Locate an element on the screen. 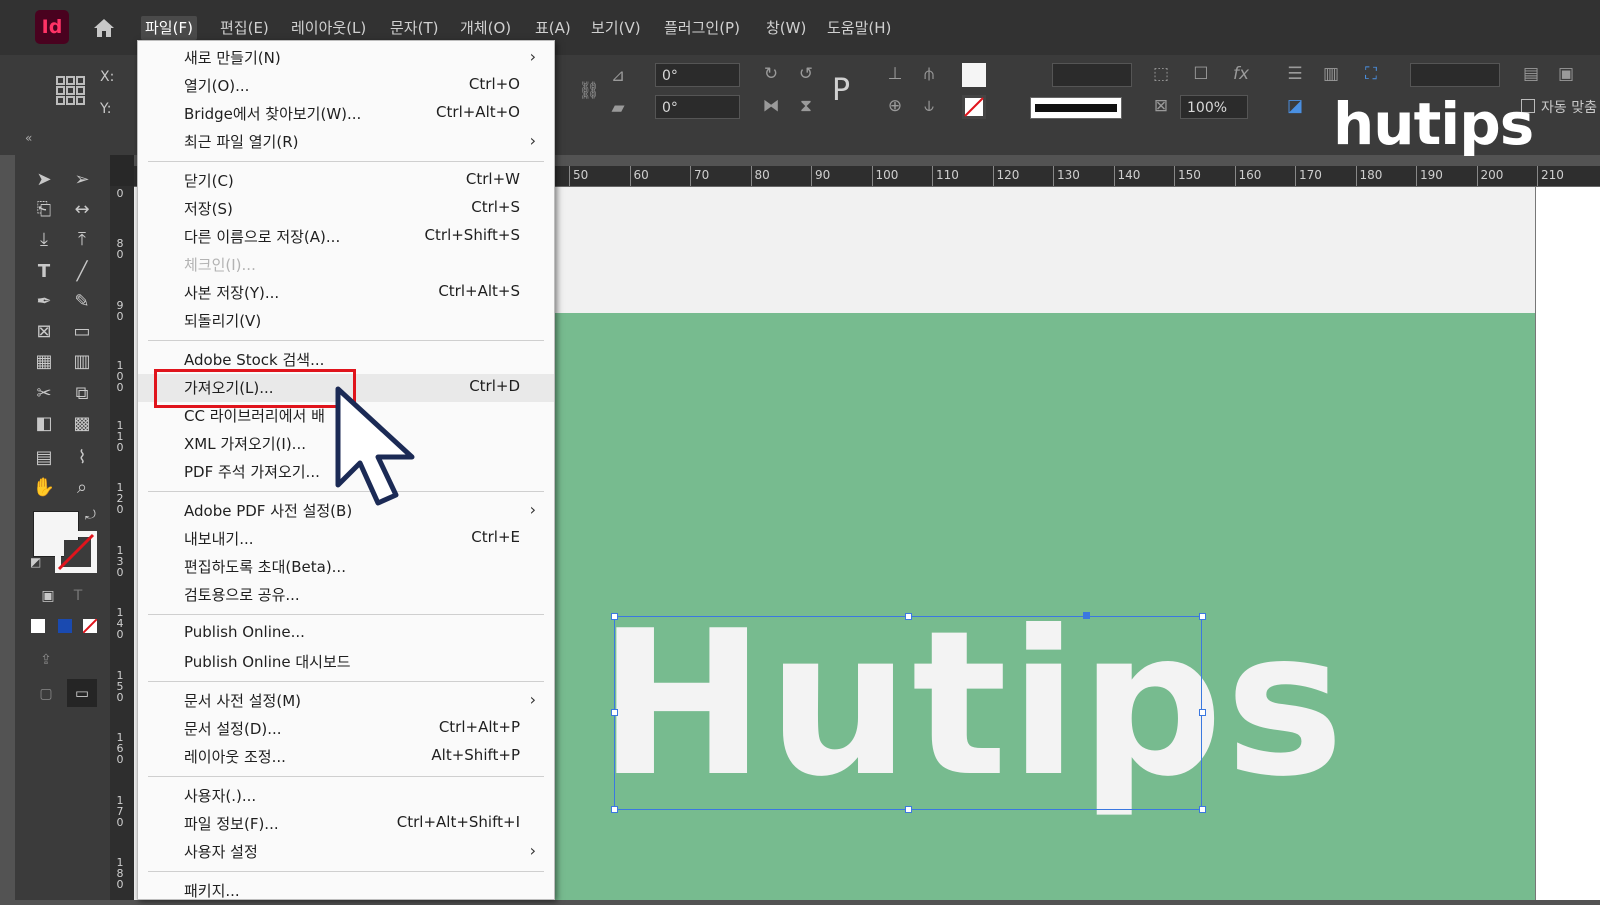 Image resolution: width=1600 pixels, height=905 pixels. apply-none-icon is located at coordinates (90, 626).